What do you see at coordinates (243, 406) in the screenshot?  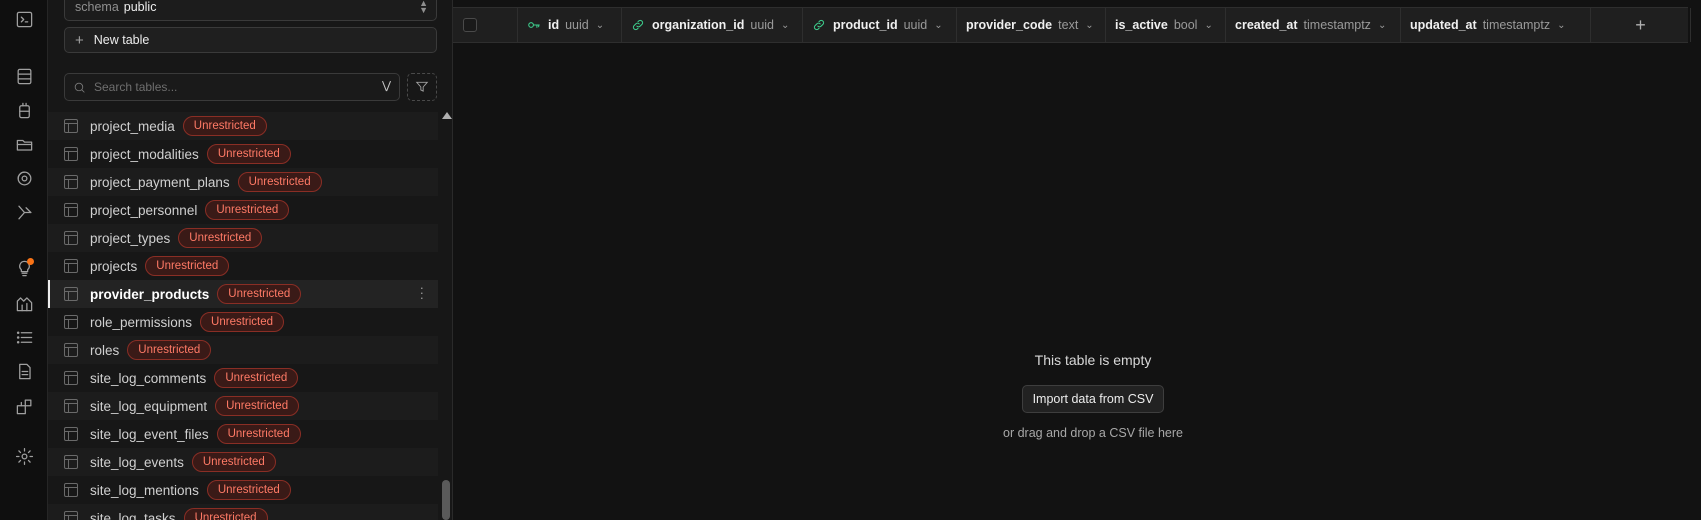 I see `table-list-item: site_log_equipment Unrestricted` at bounding box center [243, 406].